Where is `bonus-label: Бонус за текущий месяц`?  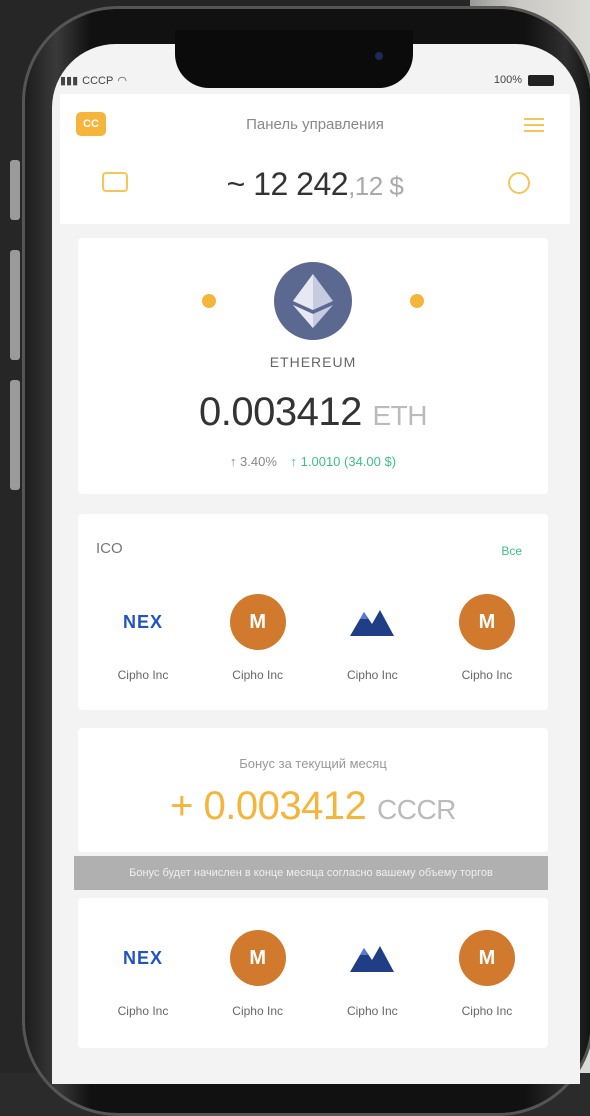 bonus-label: Бонус за текущий месяц is located at coordinates (313, 763).